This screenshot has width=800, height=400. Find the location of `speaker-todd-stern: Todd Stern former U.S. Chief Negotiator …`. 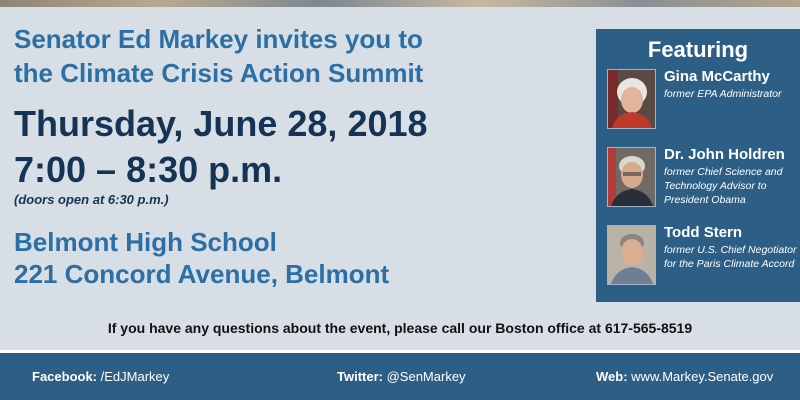

speaker-todd-stern: Todd Stern former U.S. Chief Negotiator … is located at coordinates (703, 256).